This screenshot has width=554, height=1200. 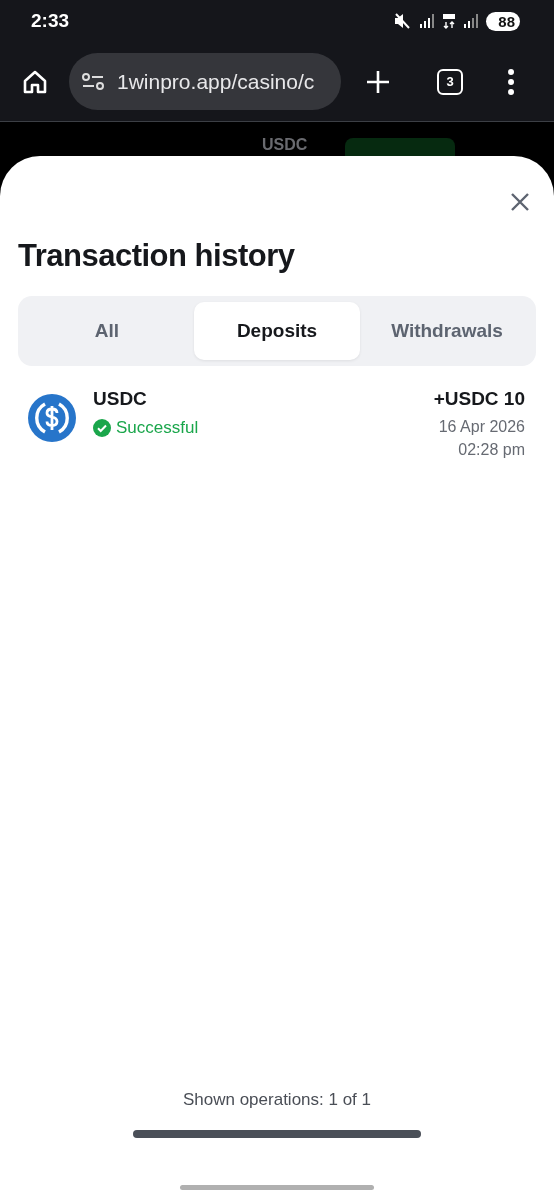 What do you see at coordinates (491, 450) in the screenshot?
I see `transaction-time: 02:28 pm` at bounding box center [491, 450].